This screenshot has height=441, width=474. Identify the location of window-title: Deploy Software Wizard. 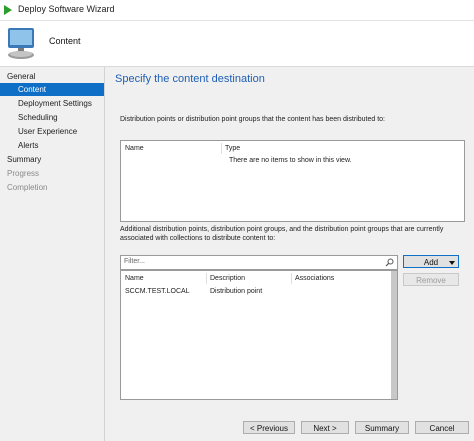
(66, 9).